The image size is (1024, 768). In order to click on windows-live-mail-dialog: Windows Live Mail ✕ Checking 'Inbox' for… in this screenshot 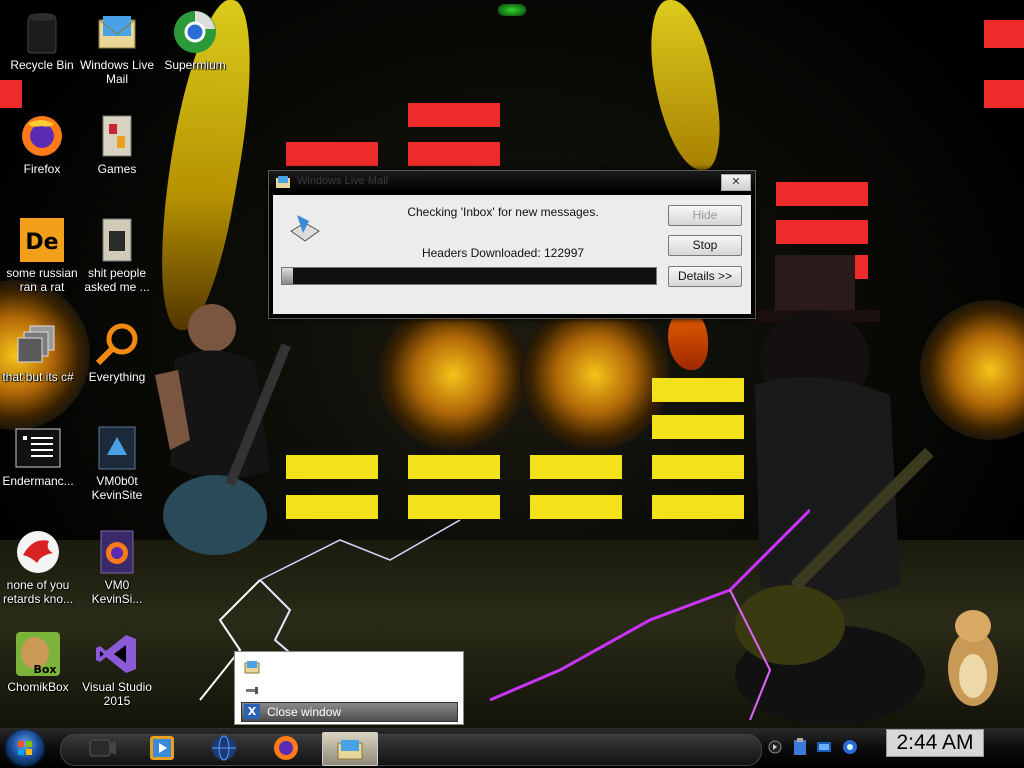, I will do `click(512, 244)`.